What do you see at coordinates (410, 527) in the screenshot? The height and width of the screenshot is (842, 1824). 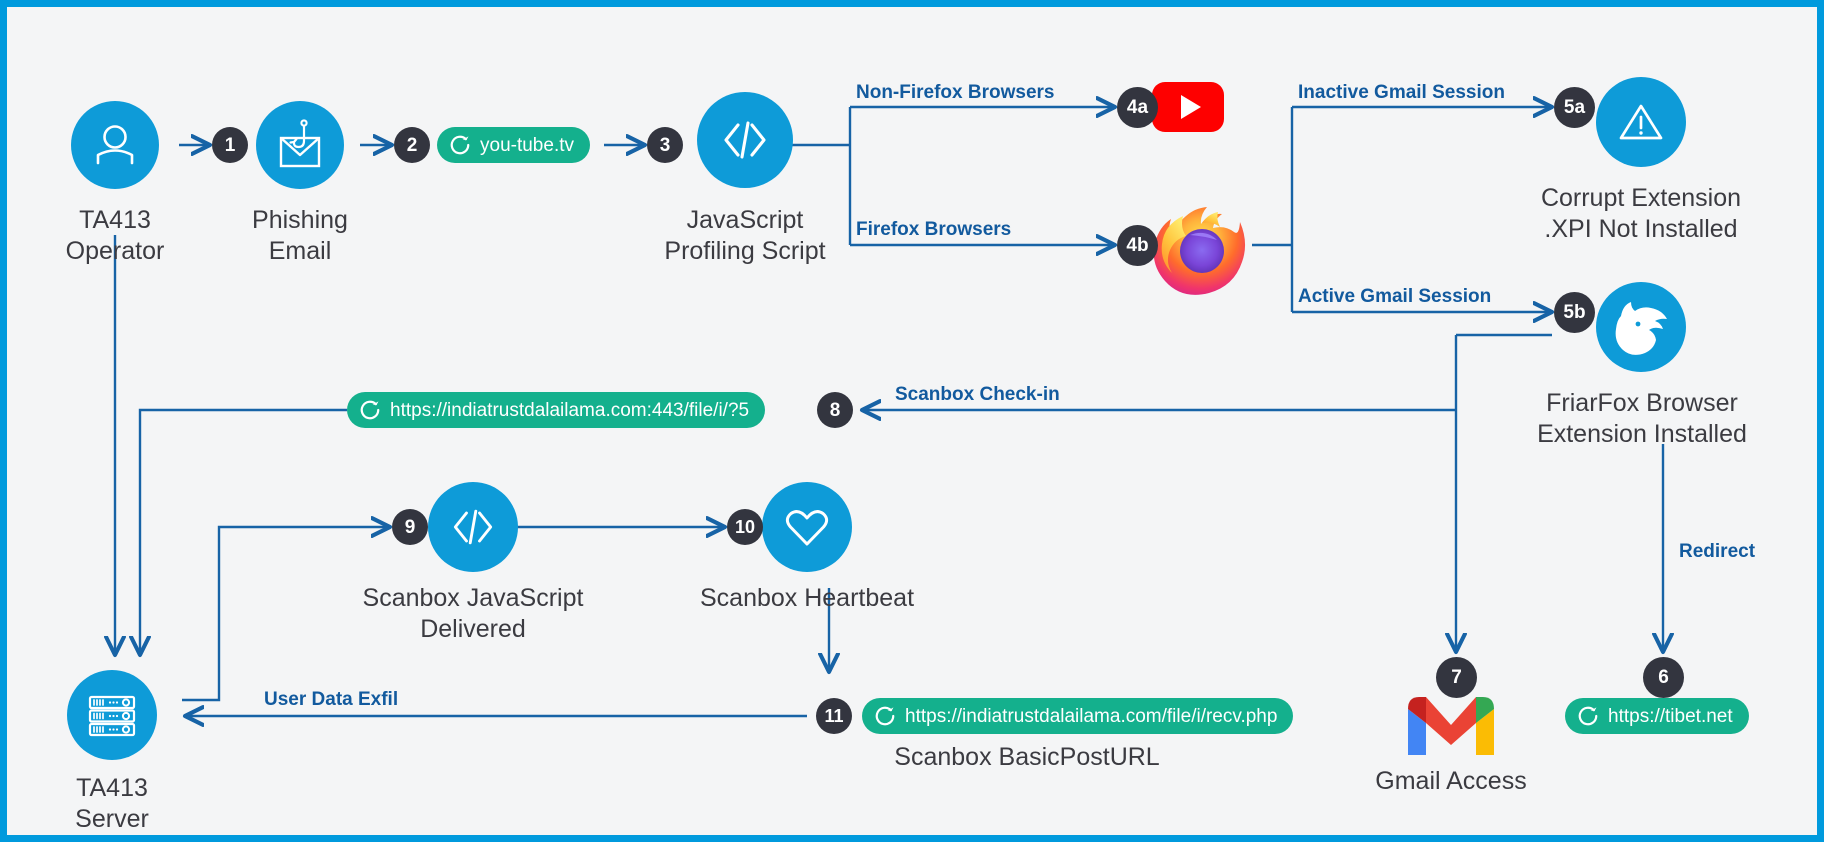 I see `step-badge-9: 9` at bounding box center [410, 527].